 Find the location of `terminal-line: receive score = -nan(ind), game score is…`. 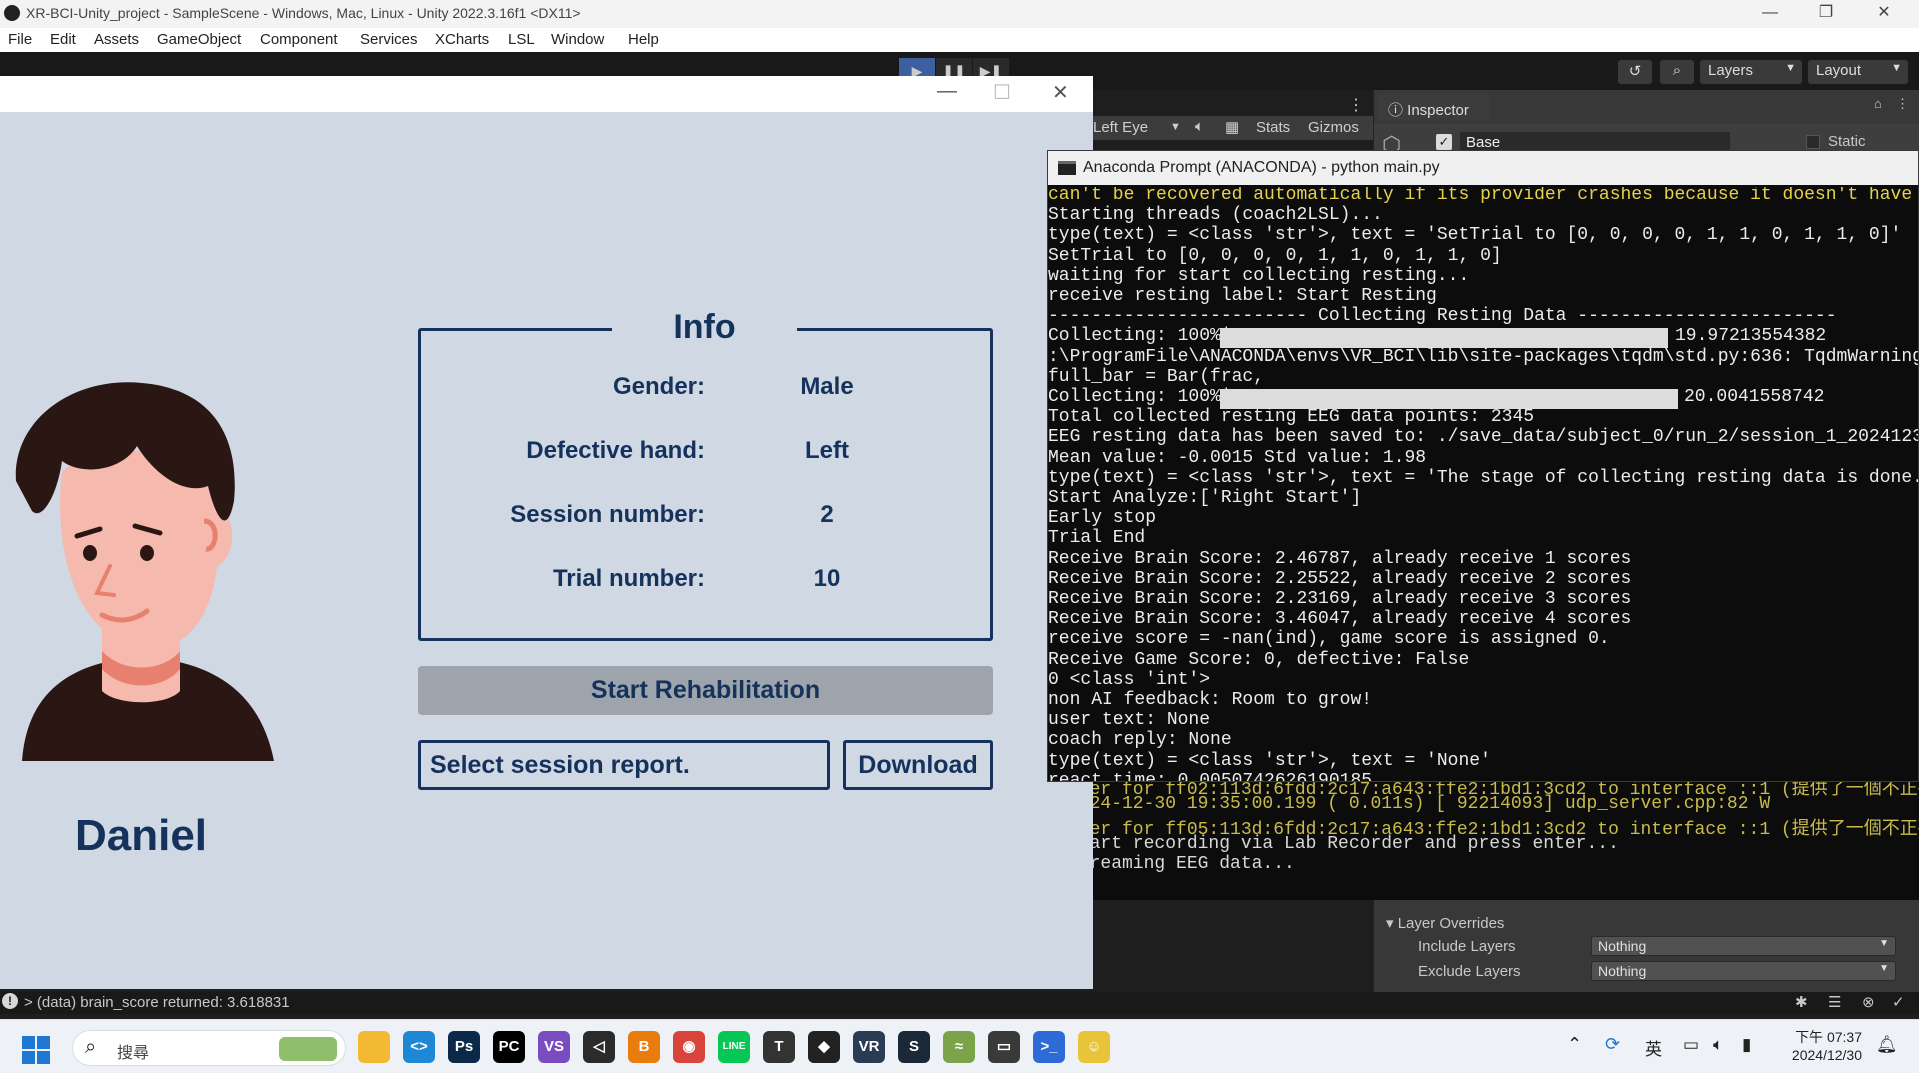

terminal-line: receive score = -nan(ind), game score is… is located at coordinates (1329, 639).